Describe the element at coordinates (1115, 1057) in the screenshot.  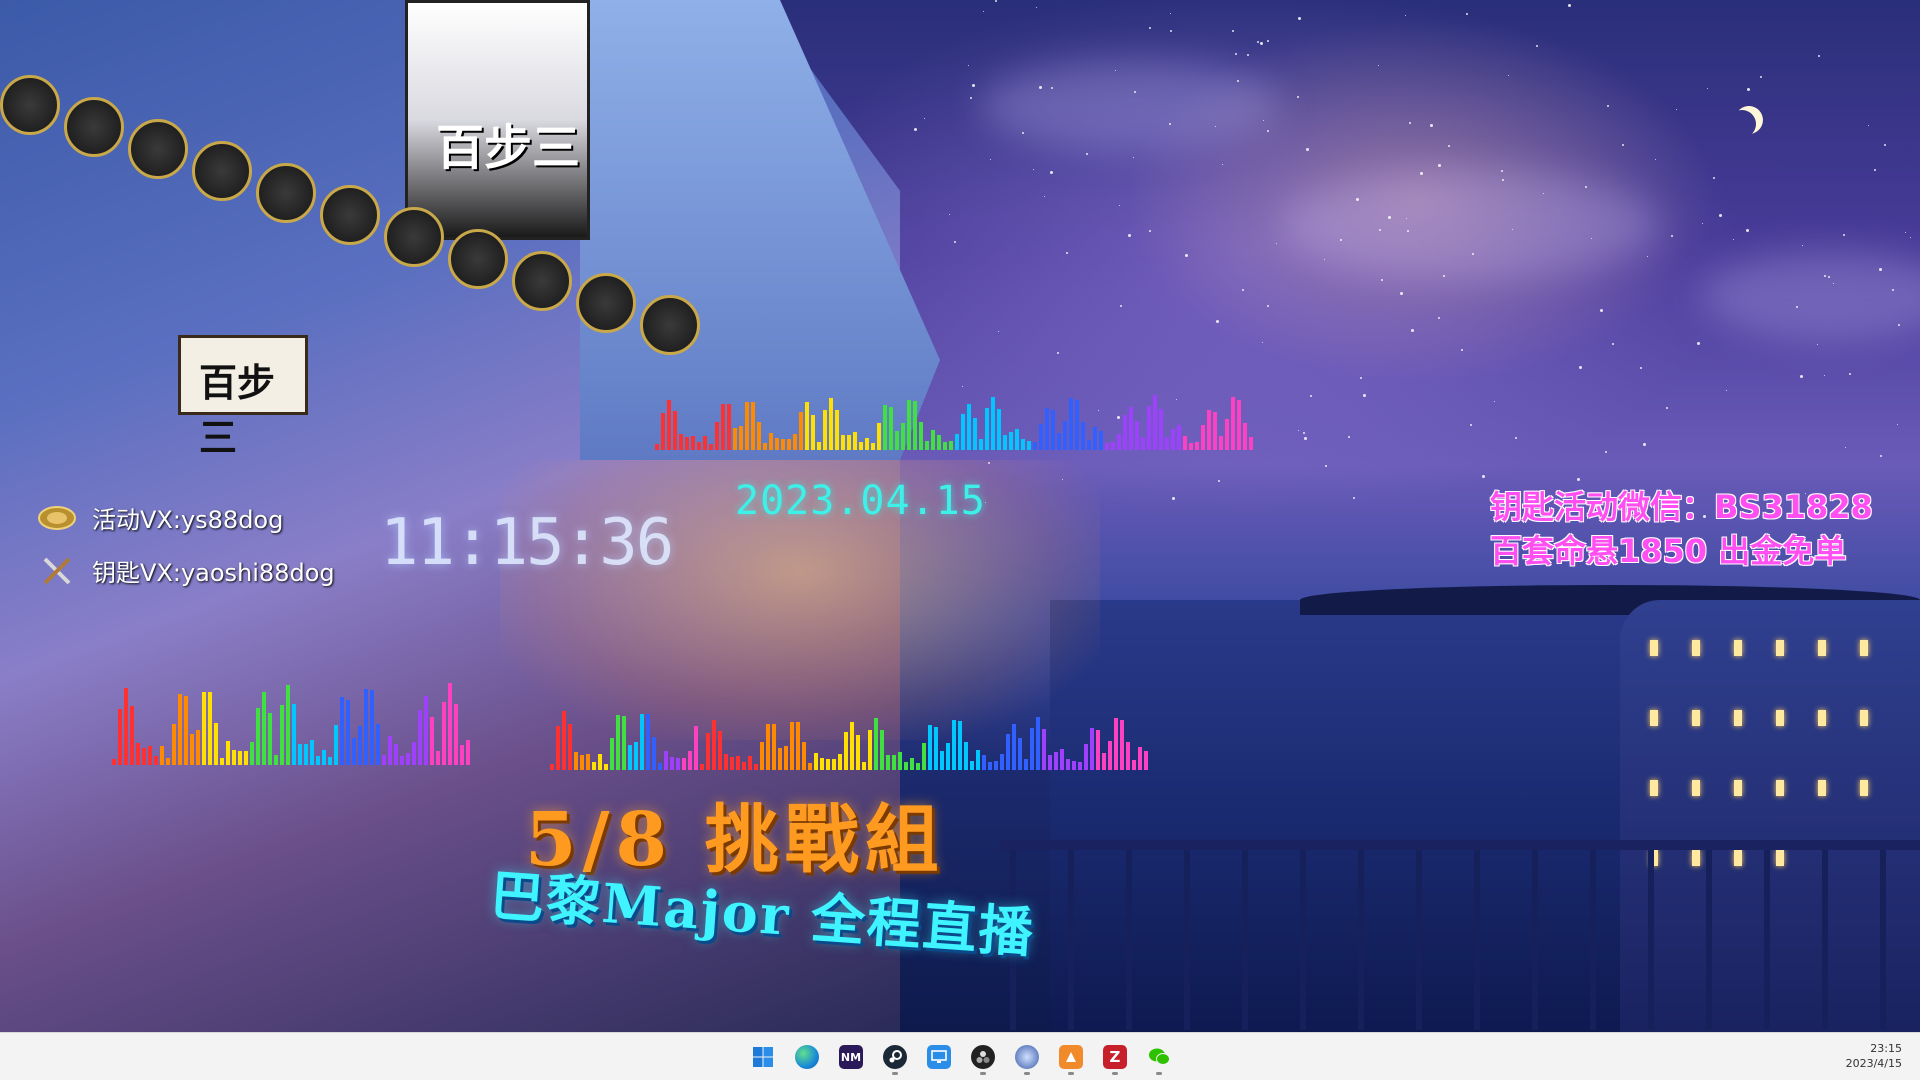
I see `filezilla-button: Z` at that location.